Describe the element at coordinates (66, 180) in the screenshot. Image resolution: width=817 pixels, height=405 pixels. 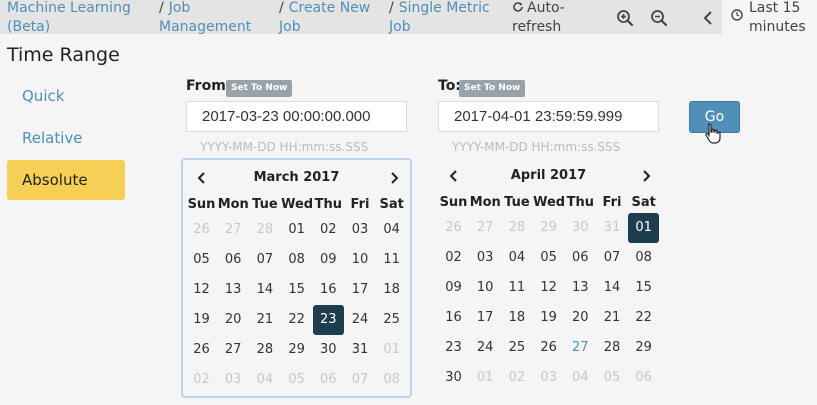
I see `tab-absolute: Absolute` at that location.